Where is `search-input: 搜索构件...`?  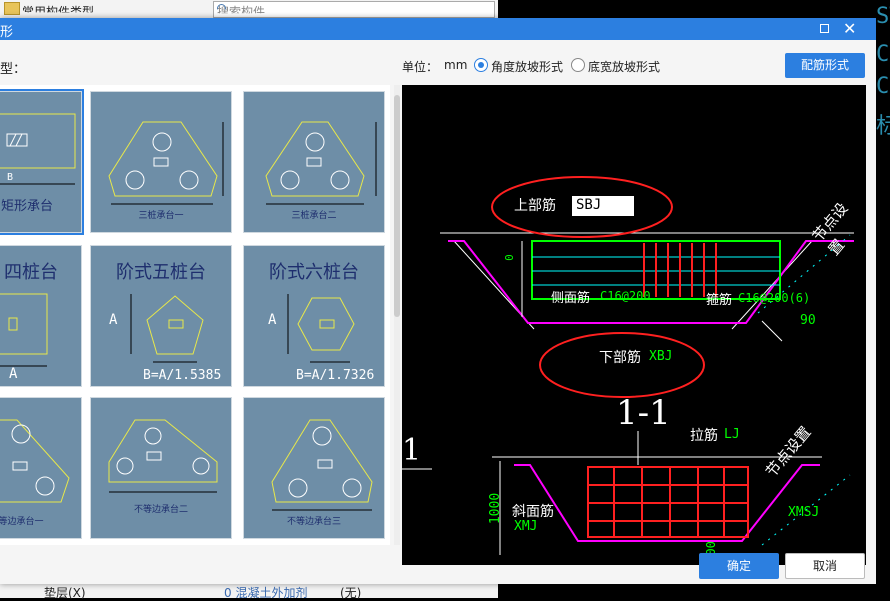
search-input: 搜索构件... is located at coordinates (354, 9).